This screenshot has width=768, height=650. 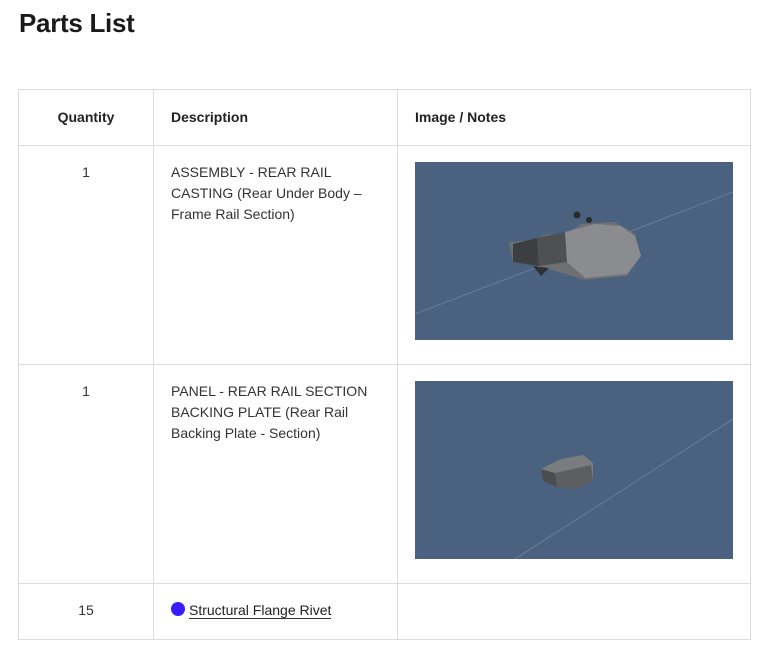 I want to click on part-marker-icon, so click(x=178, y=609).